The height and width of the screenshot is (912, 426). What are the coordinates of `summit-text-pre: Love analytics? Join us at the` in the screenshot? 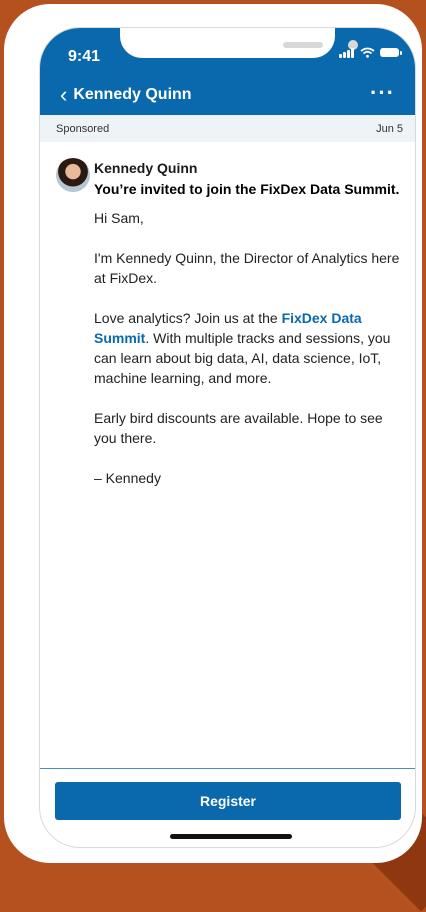 It's located at (188, 318).